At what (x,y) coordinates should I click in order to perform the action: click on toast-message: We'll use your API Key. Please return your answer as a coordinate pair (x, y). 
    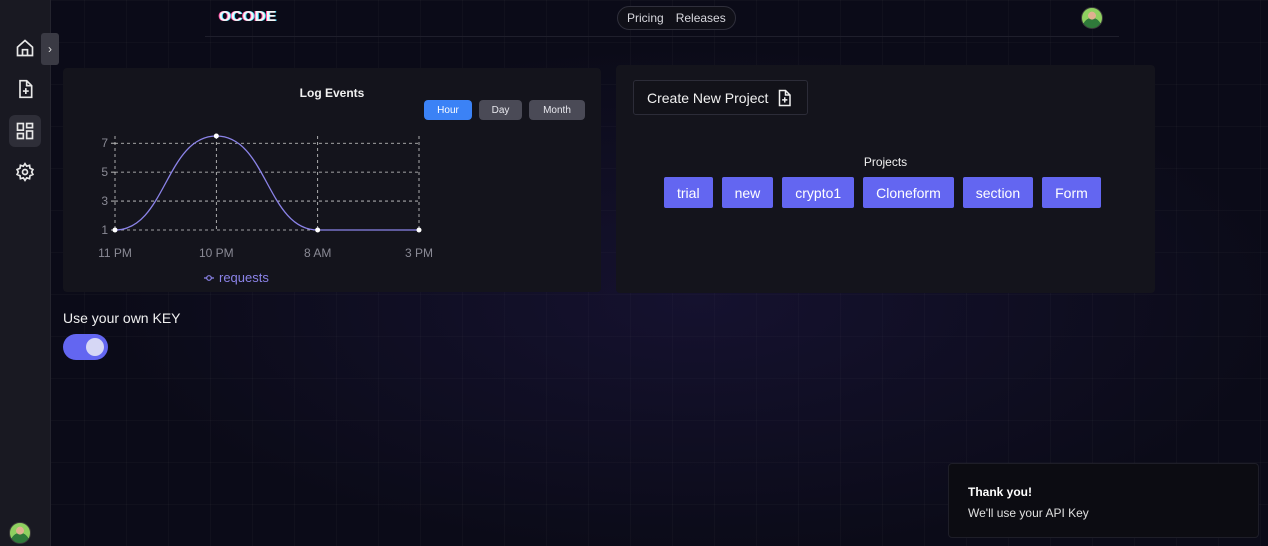
    Looking at the image, I should click on (1028, 513).